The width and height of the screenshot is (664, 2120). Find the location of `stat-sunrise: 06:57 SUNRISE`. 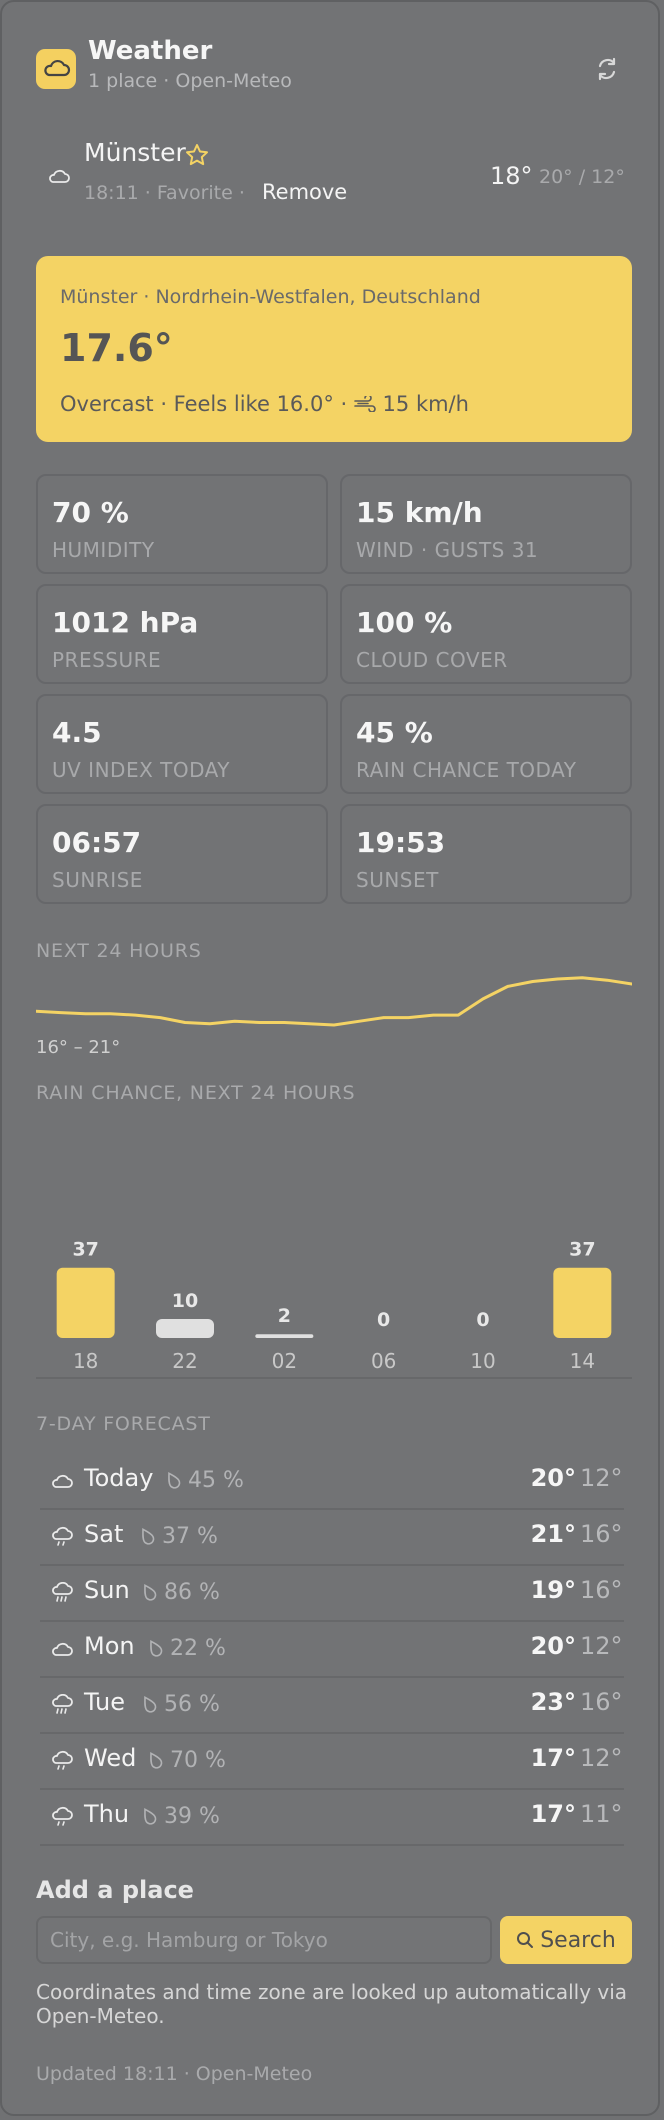

stat-sunrise: 06:57 SUNRISE is located at coordinates (182, 854).